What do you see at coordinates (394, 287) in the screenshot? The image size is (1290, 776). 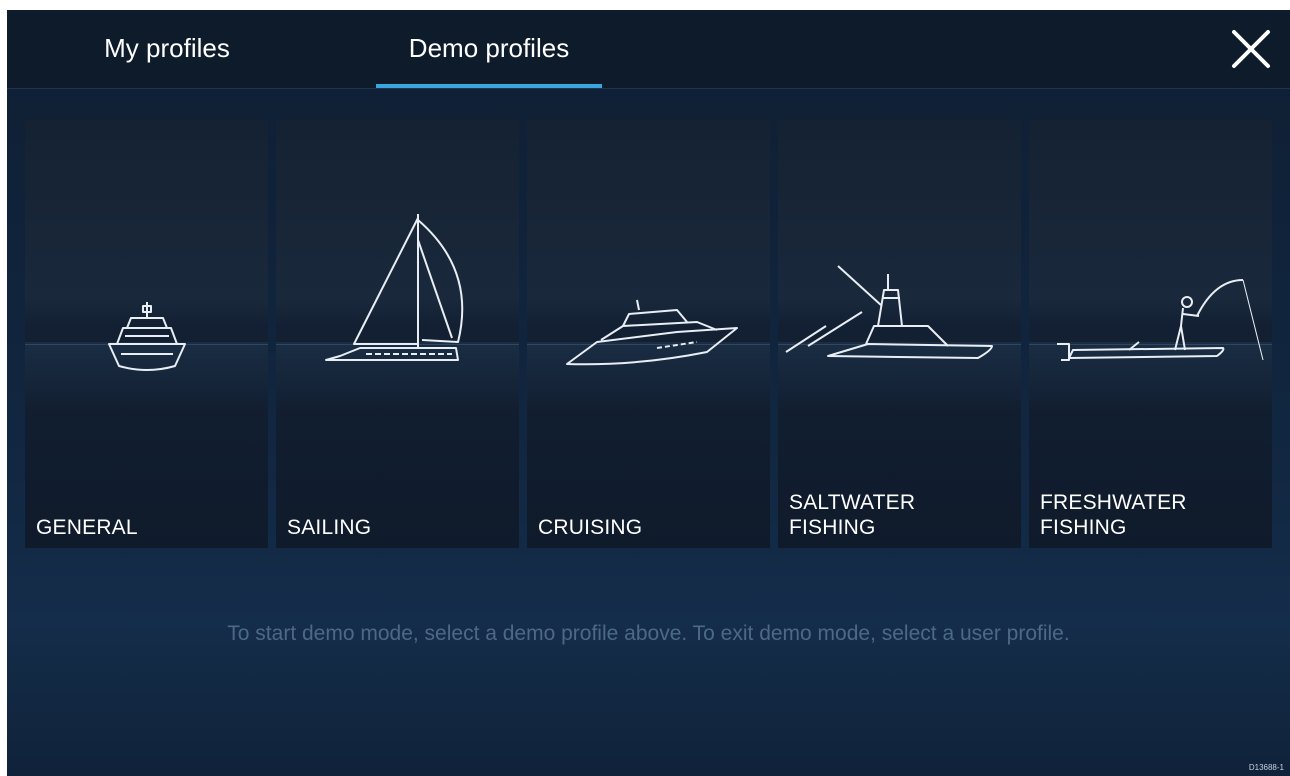 I see `sailboat-icon` at bounding box center [394, 287].